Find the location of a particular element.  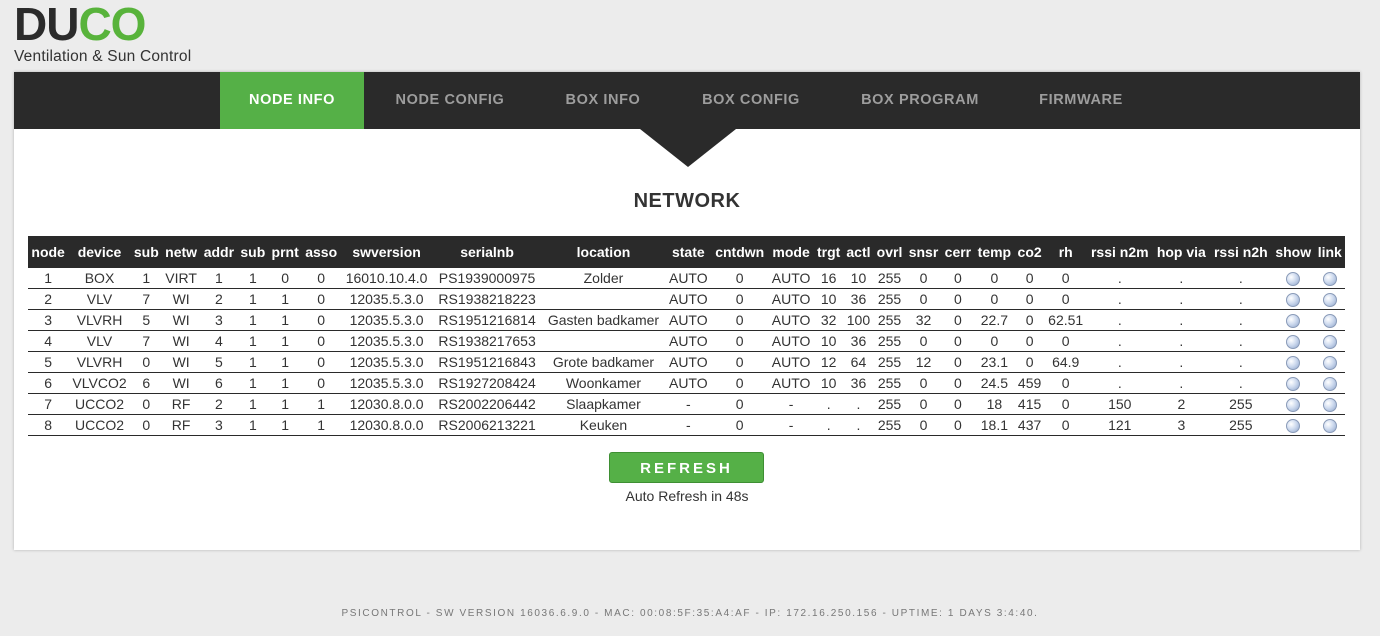

column-header: sub is located at coordinates (146, 252).